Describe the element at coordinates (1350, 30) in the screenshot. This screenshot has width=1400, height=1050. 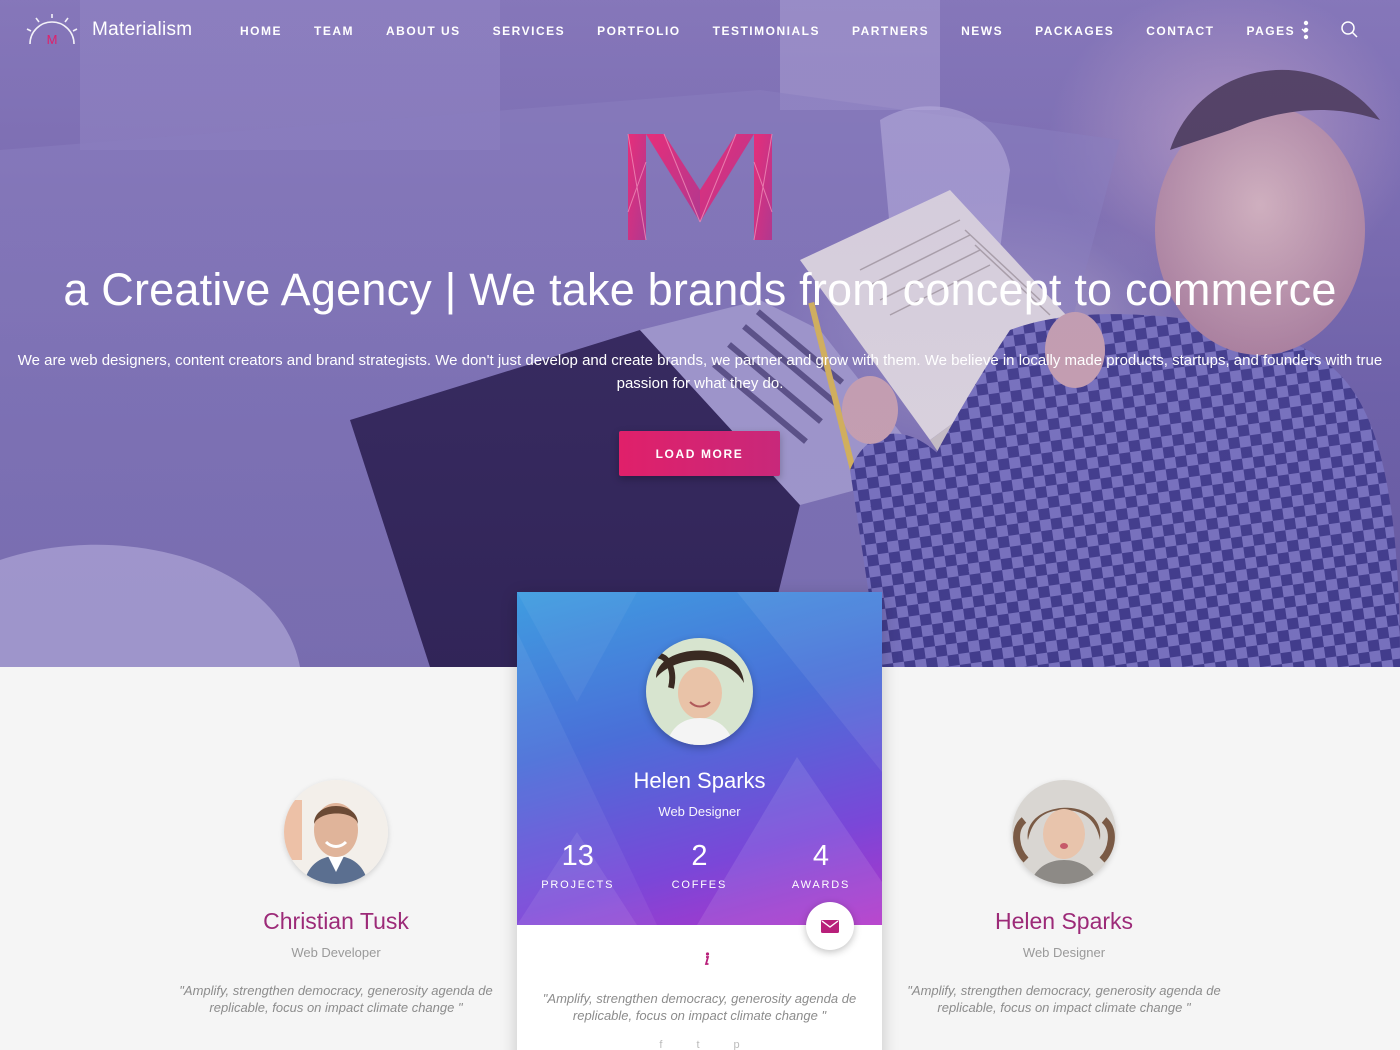
I see `search-icon` at that location.